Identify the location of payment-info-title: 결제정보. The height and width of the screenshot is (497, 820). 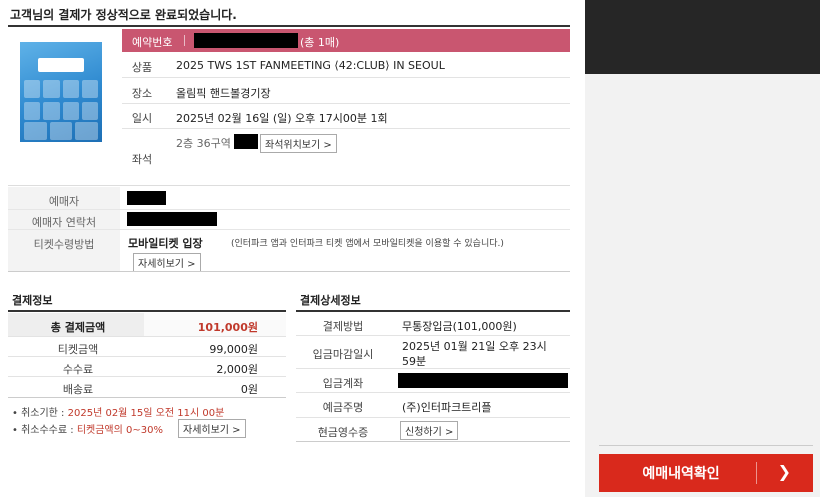
(32, 300).